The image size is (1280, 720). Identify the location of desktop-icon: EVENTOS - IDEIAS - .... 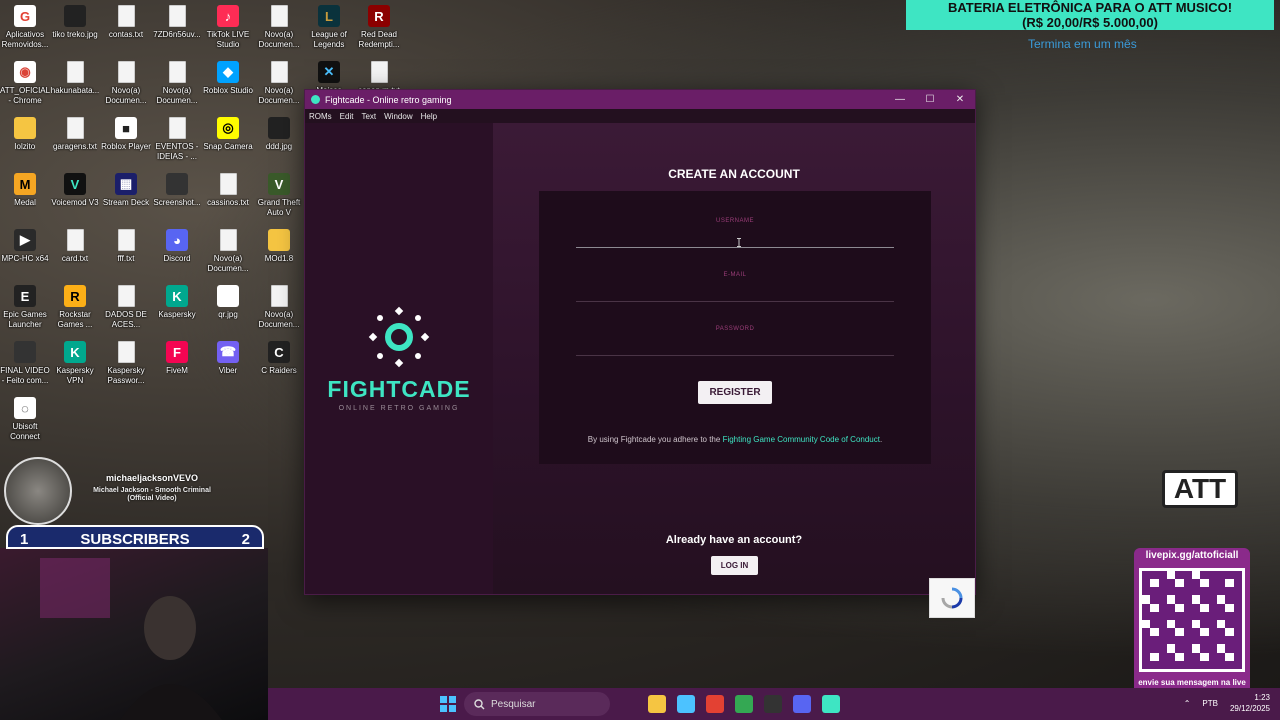
(177, 139).